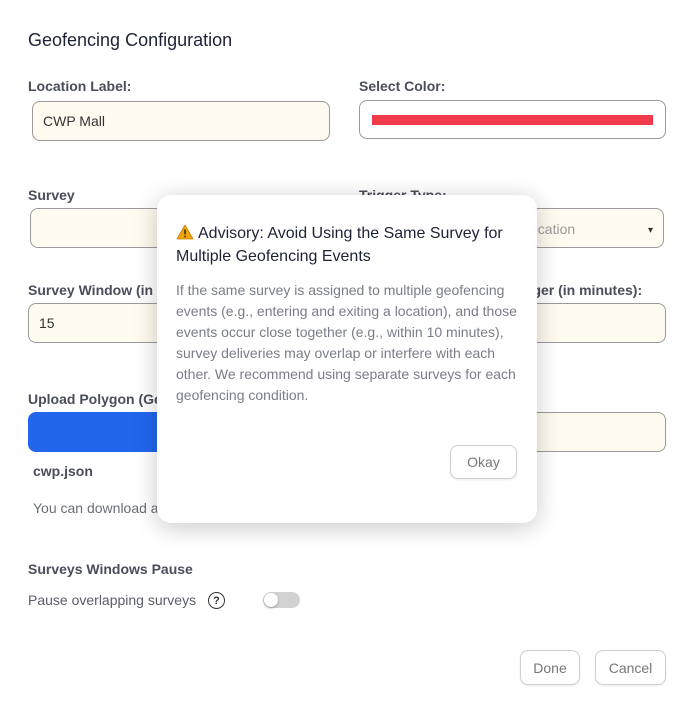 Image resolution: width=693 pixels, height=715 pixels. I want to click on color-picker, so click(512, 119).